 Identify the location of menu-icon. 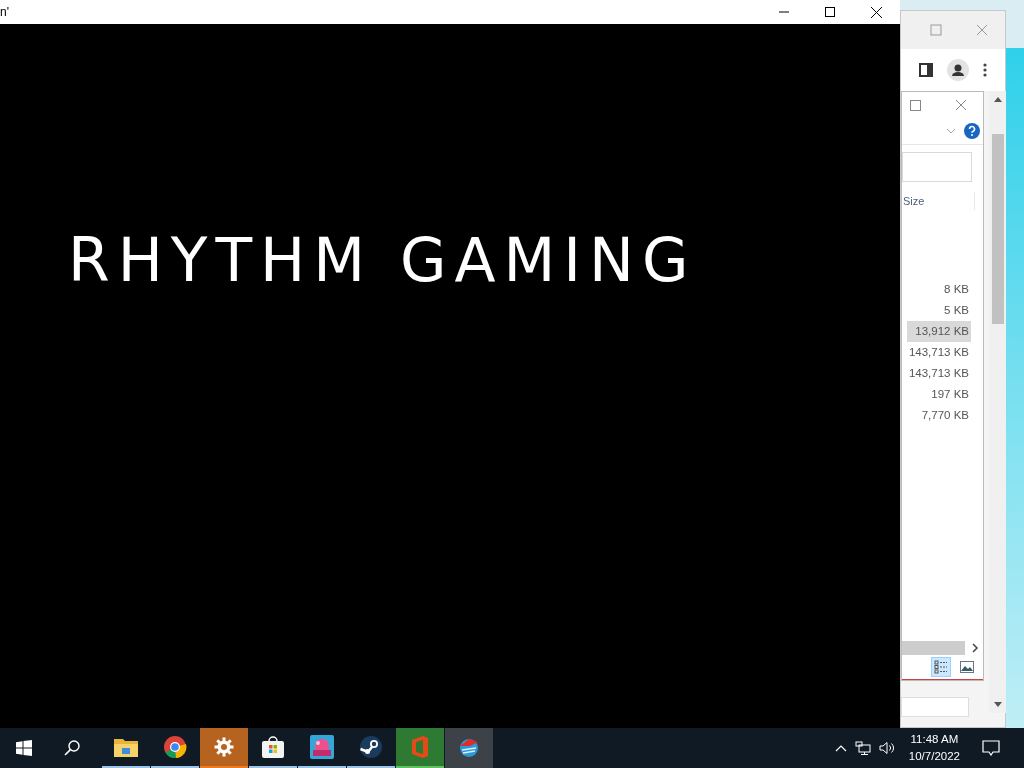
(985, 70).